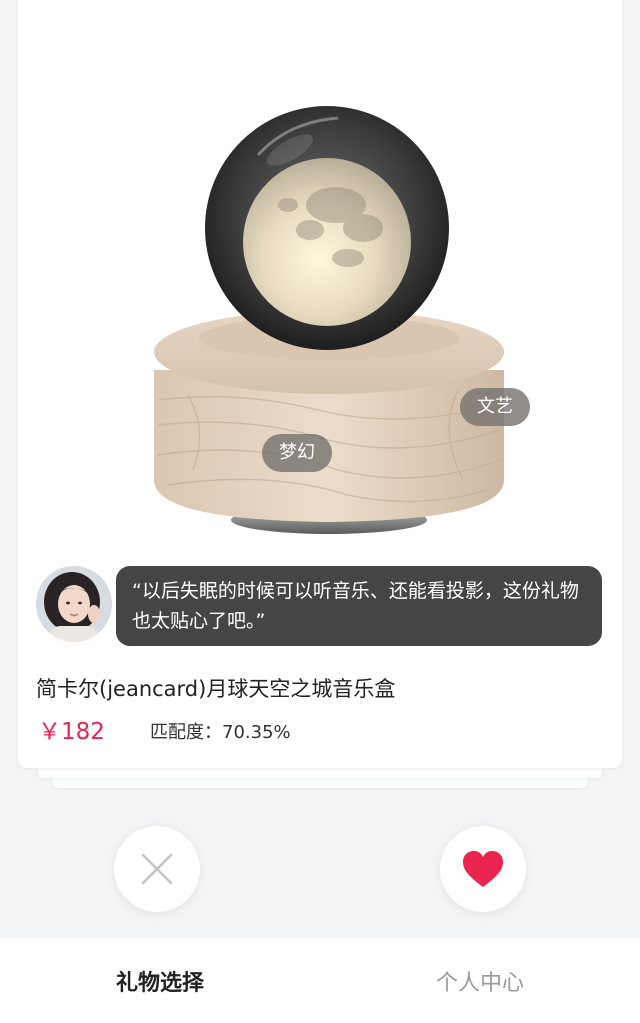  What do you see at coordinates (74, 604) in the screenshot?
I see `avatar` at bounding box center [74, 604].